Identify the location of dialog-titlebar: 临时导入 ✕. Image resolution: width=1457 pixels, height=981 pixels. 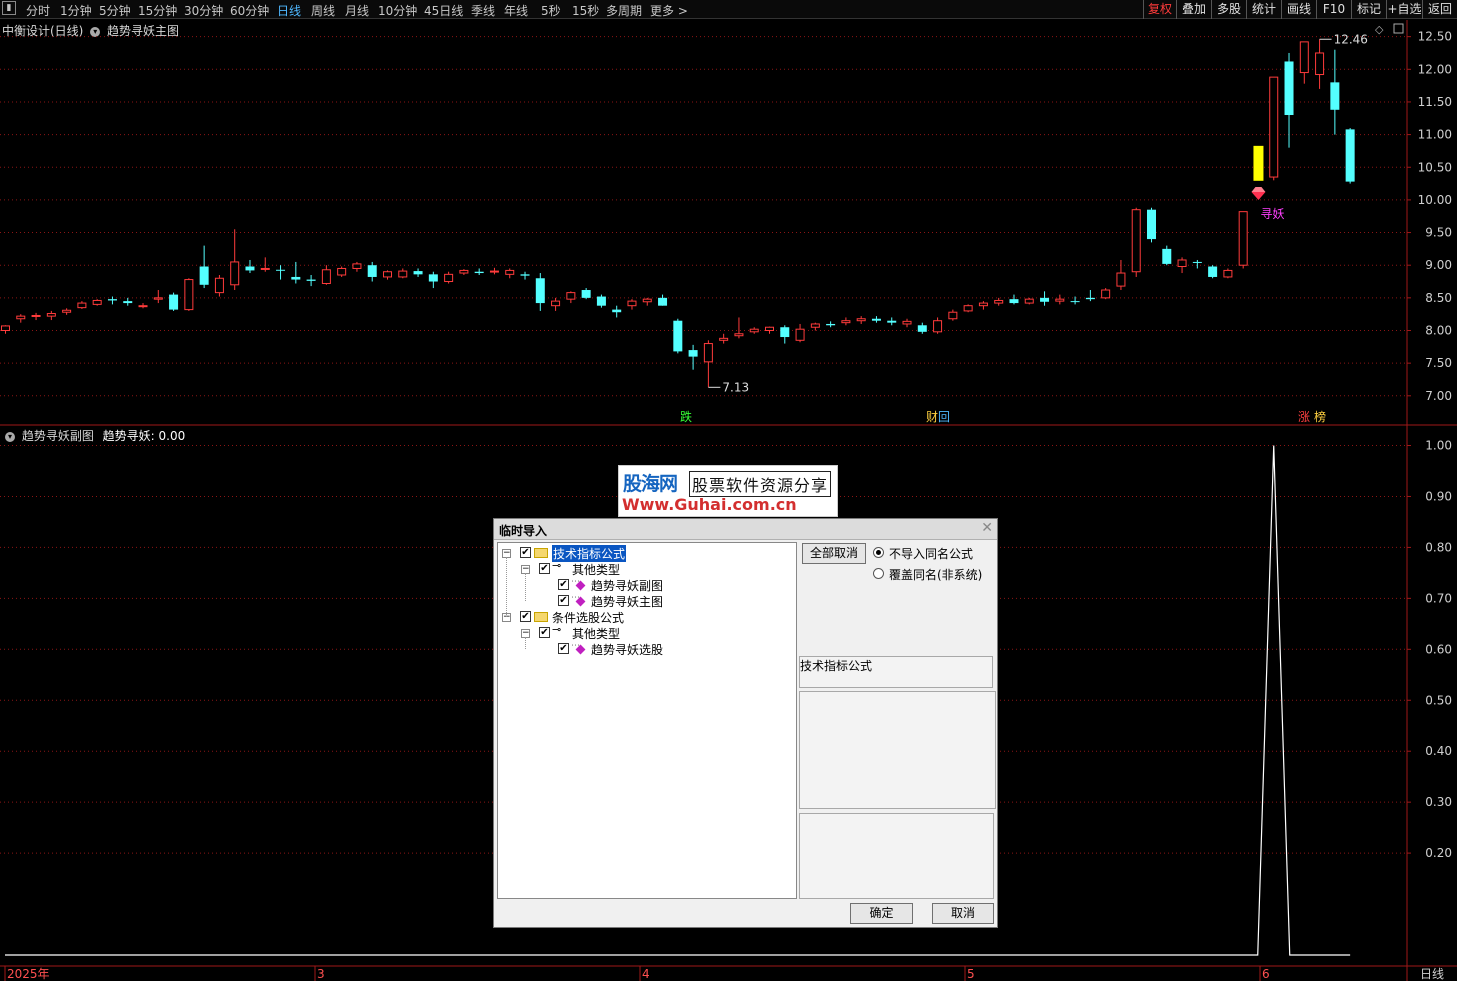
(745, 529).